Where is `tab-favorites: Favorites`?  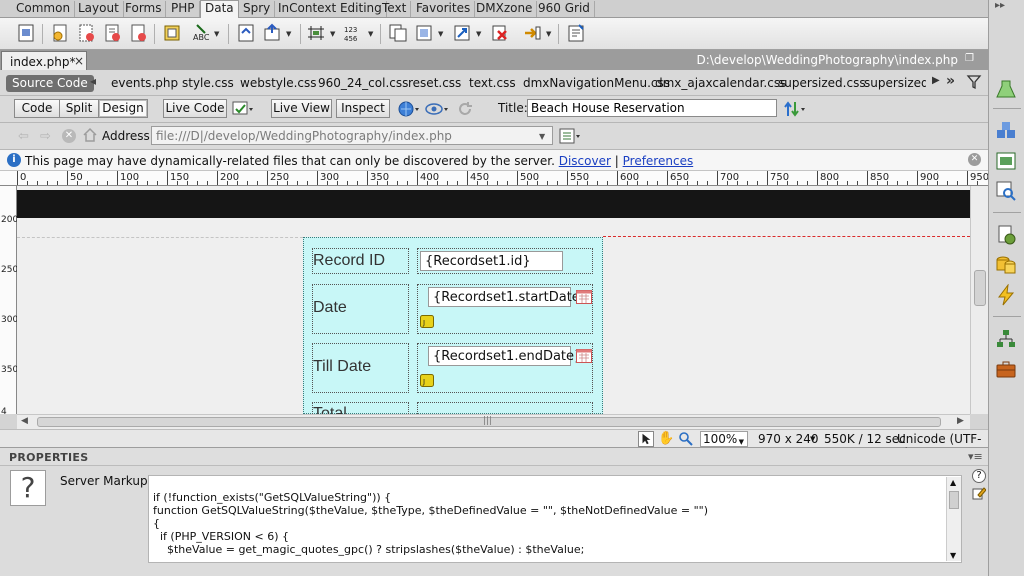
tab-favorites: Favorites is located at coordinates (444, 9).